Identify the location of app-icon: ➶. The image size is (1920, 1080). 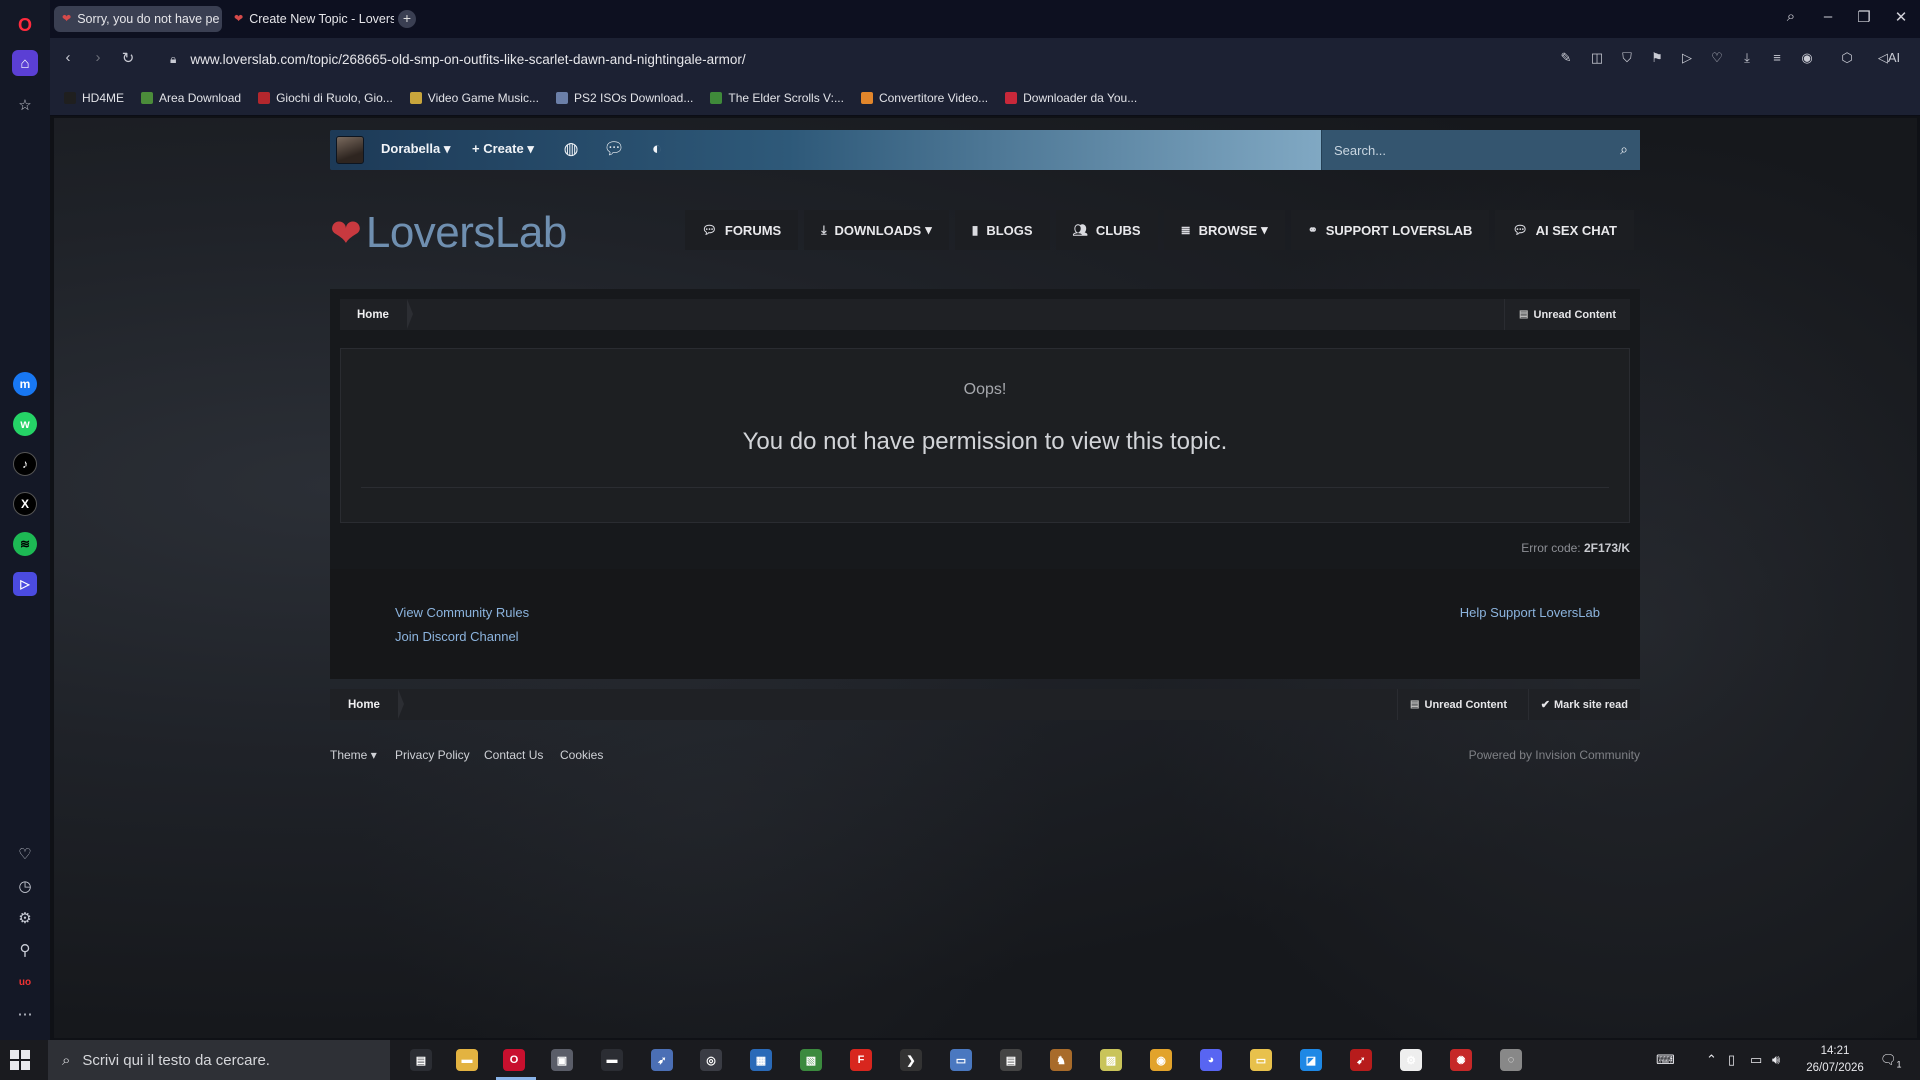
(662, 1060).